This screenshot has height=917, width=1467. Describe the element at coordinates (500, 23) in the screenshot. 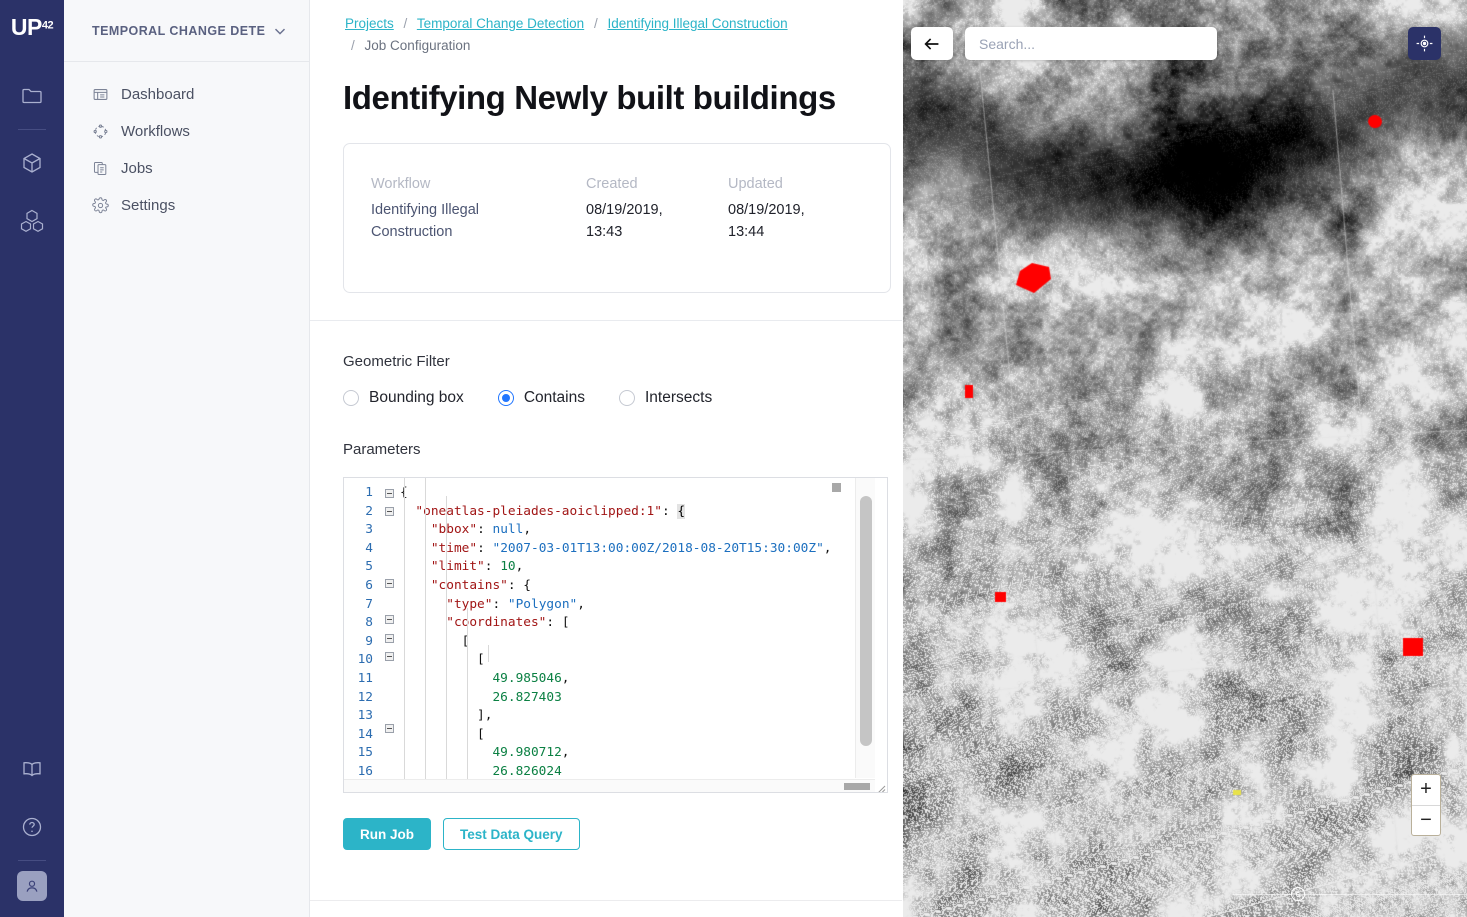

I see `breadcrumb-project: Temporal Change Detection` at that location.